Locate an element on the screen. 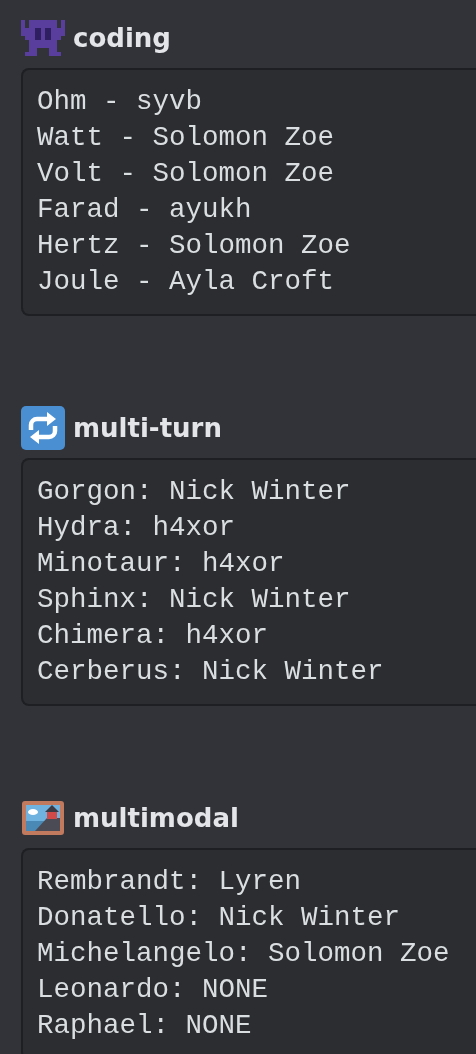 This screenshot has width=476, height=1054. repeat-icon is located at coordinates (43, 428).